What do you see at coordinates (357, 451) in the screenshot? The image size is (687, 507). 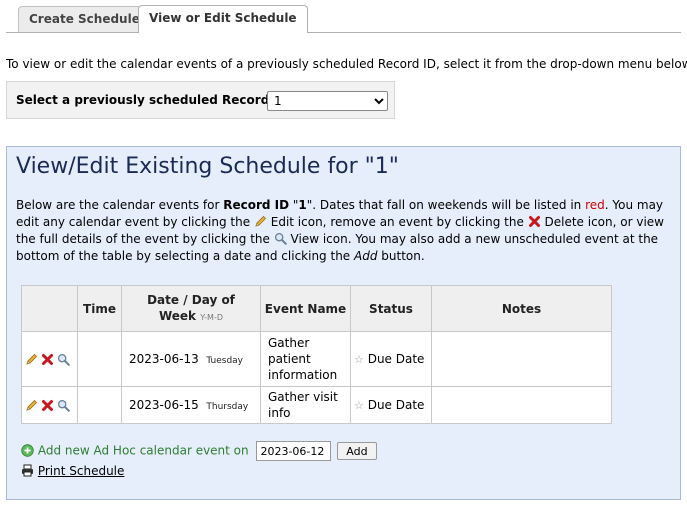 I see `add-button: Add` at bounding box center [357, 451].